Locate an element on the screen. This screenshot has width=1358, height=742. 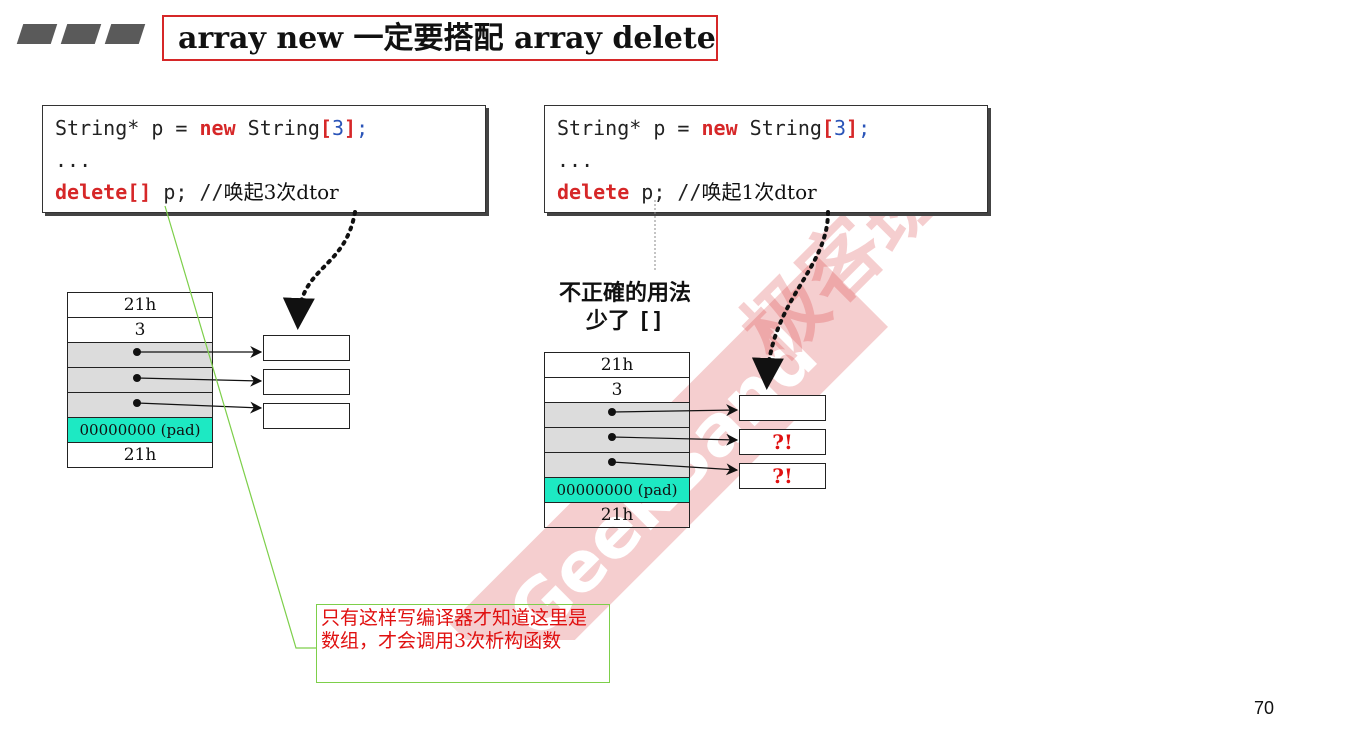
left-dtor-dotted-arrow is located at coordinates (319, 270).